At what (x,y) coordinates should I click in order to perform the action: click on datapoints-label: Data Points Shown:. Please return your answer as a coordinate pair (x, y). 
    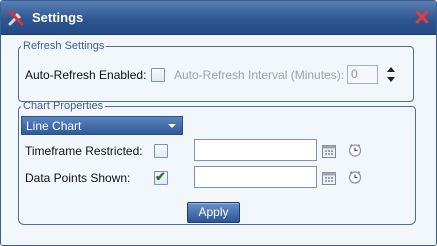
    Looking at the image, I should click on (78, 178).